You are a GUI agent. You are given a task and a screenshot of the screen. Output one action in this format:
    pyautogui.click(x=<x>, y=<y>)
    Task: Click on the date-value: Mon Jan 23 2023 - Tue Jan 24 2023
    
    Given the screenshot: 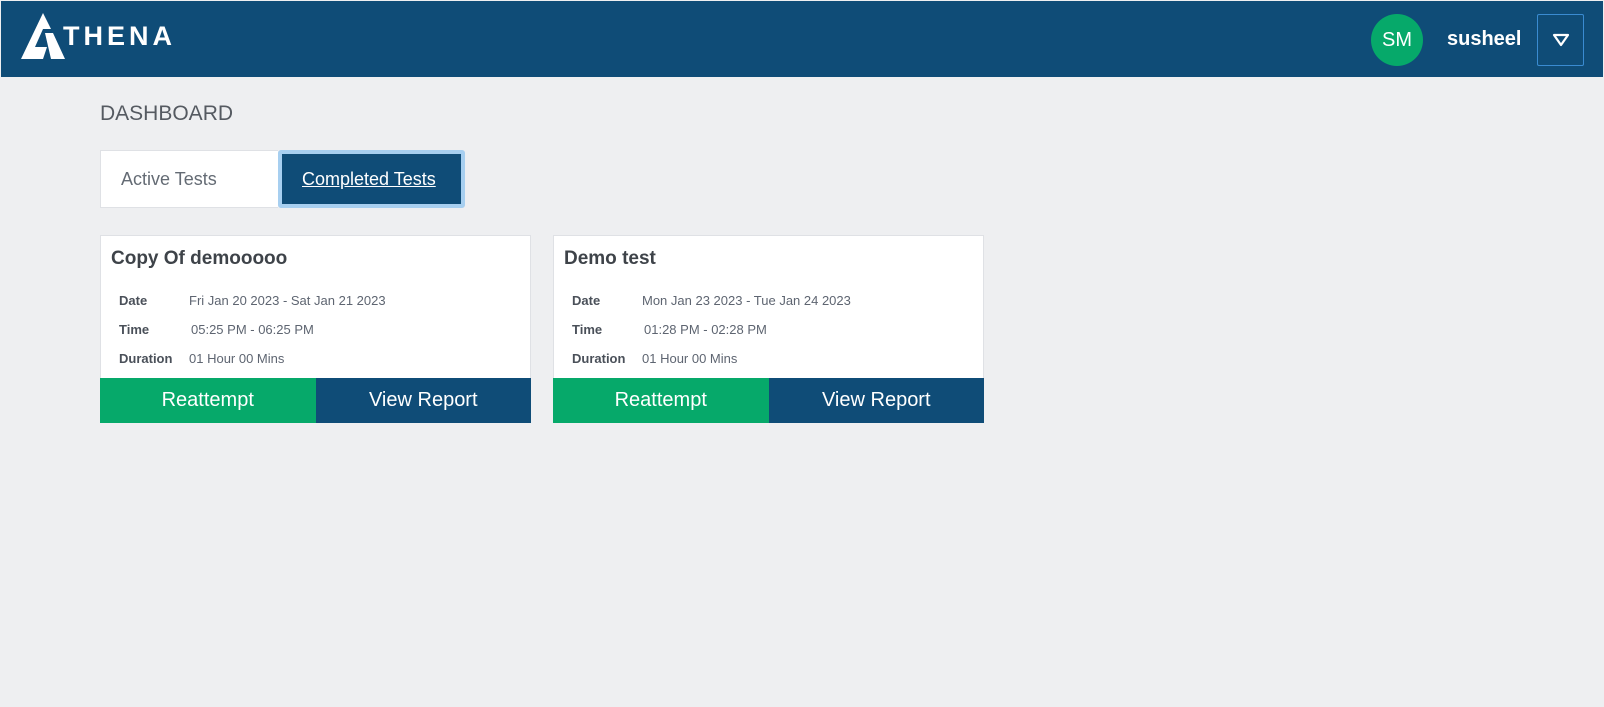 What is the action you would take?
    pyautogui.click(x=746, y=300)
    